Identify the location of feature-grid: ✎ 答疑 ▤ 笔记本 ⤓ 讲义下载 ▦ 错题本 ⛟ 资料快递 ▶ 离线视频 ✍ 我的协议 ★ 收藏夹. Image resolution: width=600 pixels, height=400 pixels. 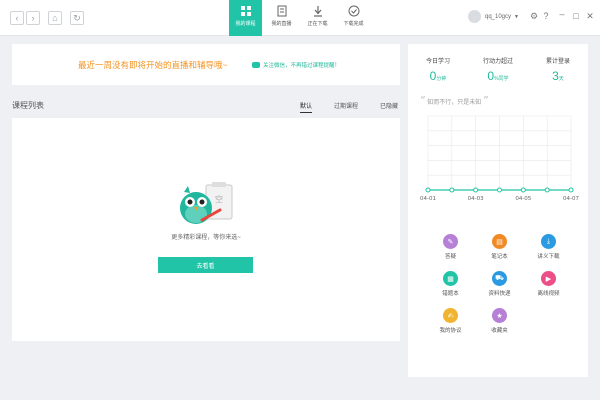
(500, 289).